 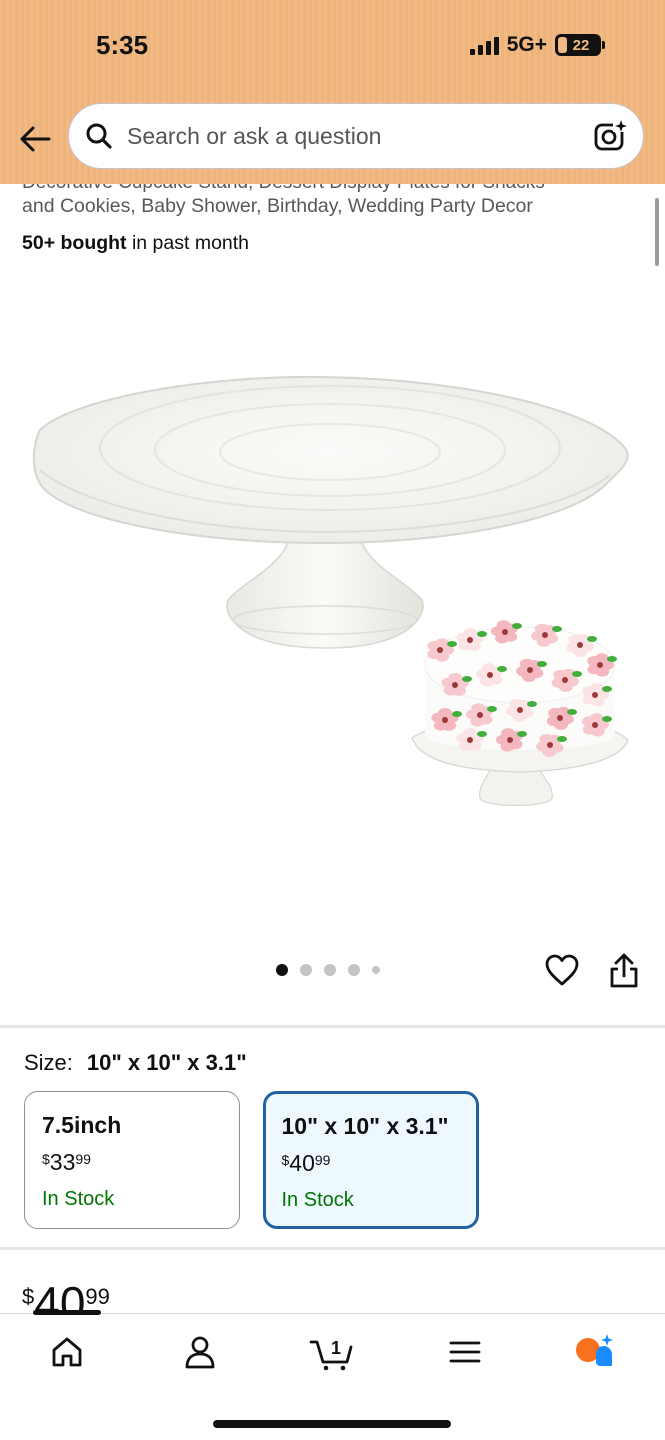 I want to click on status-indicators: 5G+ 22, so click(x=537, y=45).